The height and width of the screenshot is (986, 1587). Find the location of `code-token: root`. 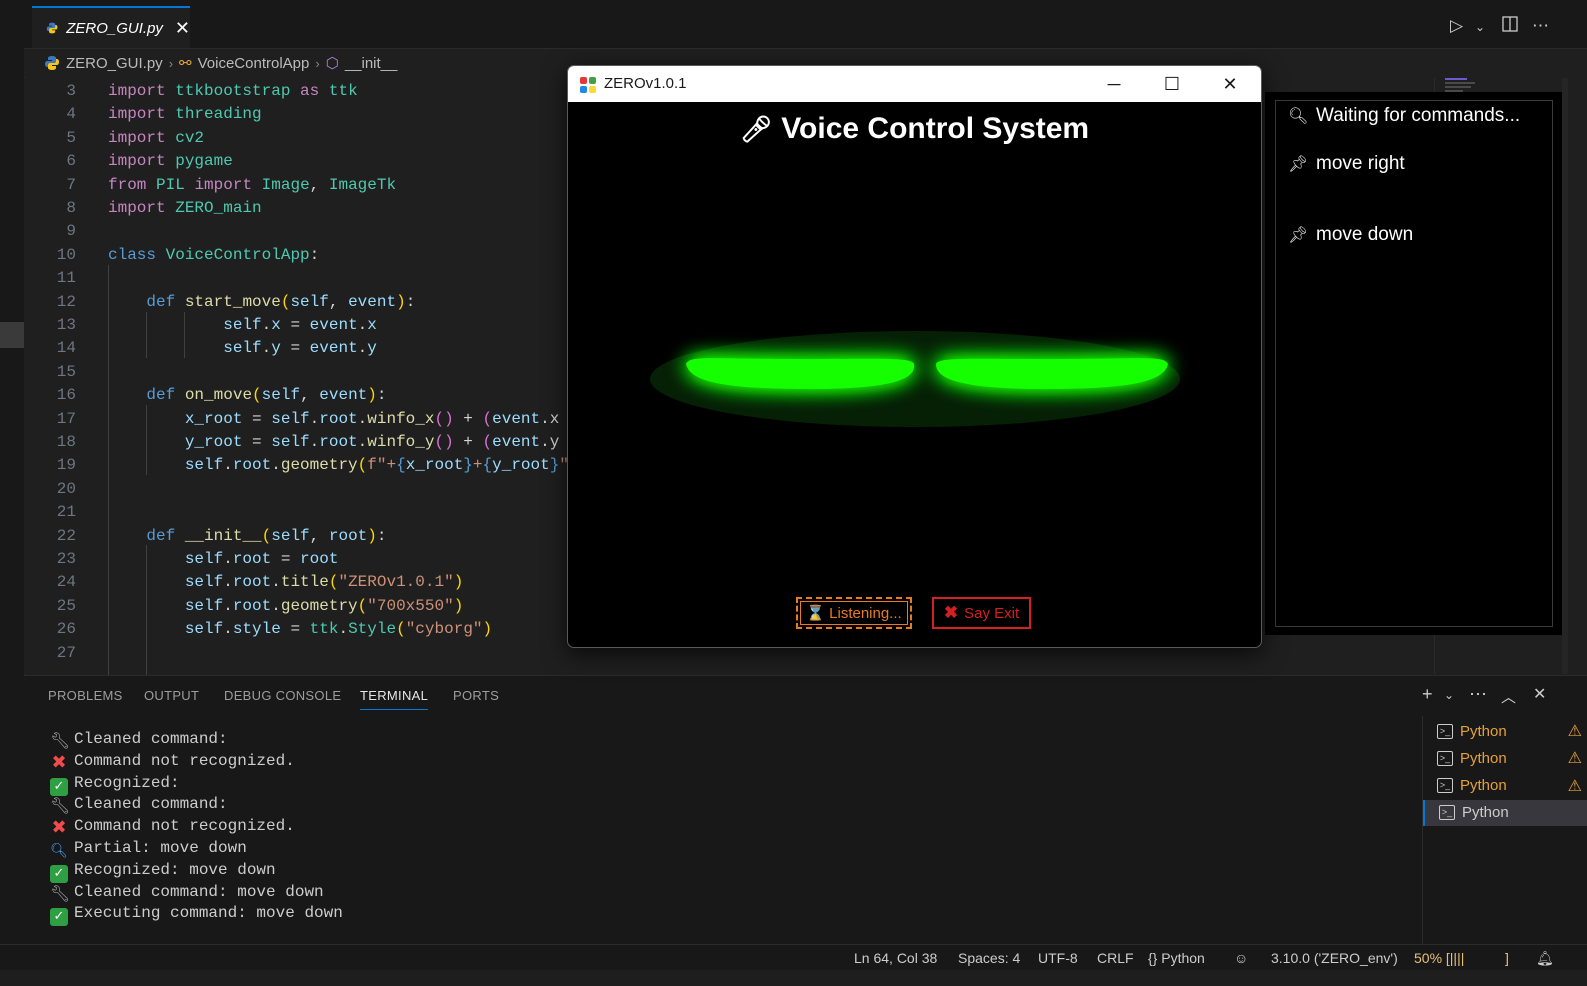

code-token: root is located at coordinates (252, 582).